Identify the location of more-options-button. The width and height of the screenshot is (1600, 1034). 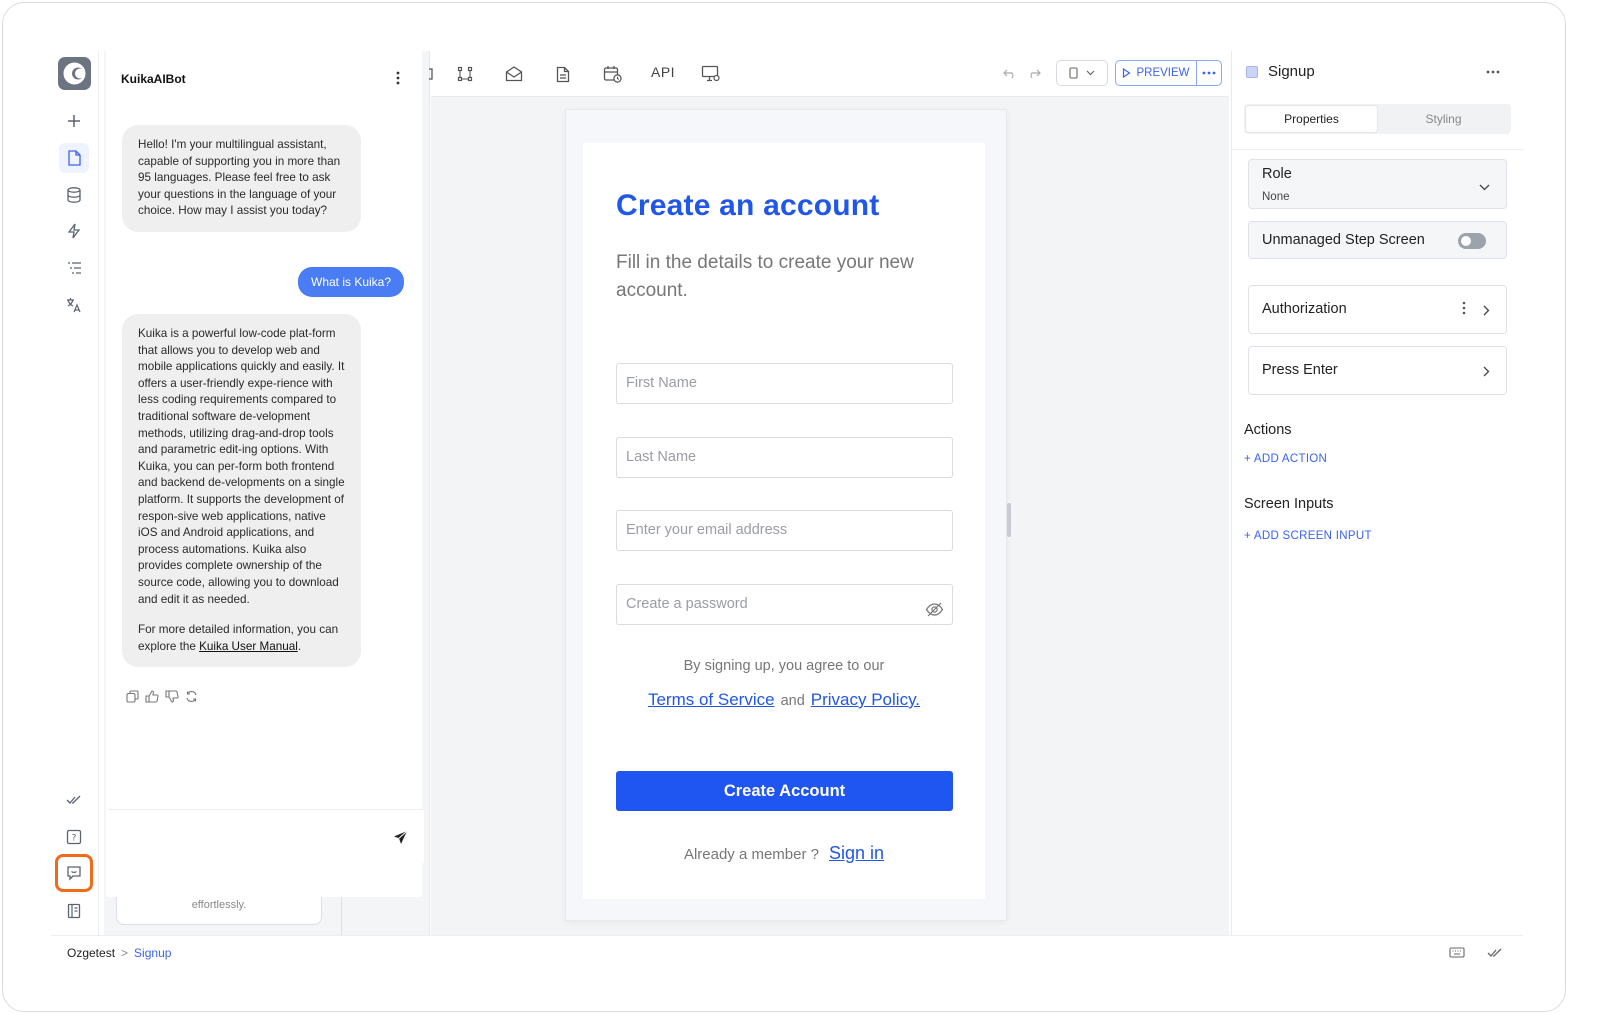
(1209, 73).